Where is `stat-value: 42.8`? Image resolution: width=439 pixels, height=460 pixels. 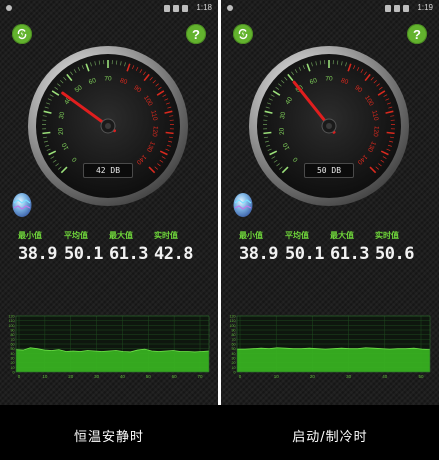 stat-value: 42.8 is located at coordinates (173, 254).